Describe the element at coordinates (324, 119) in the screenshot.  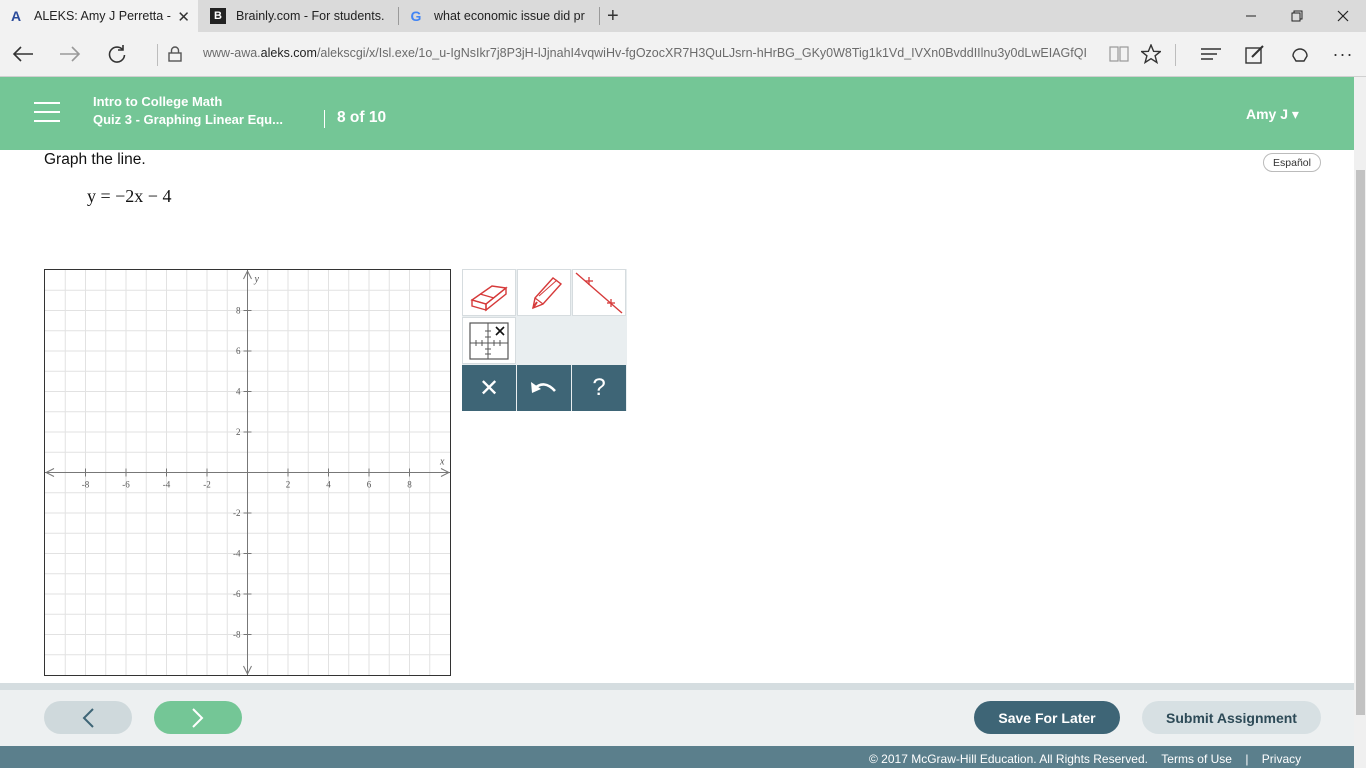
I see `header-divider` at that location.